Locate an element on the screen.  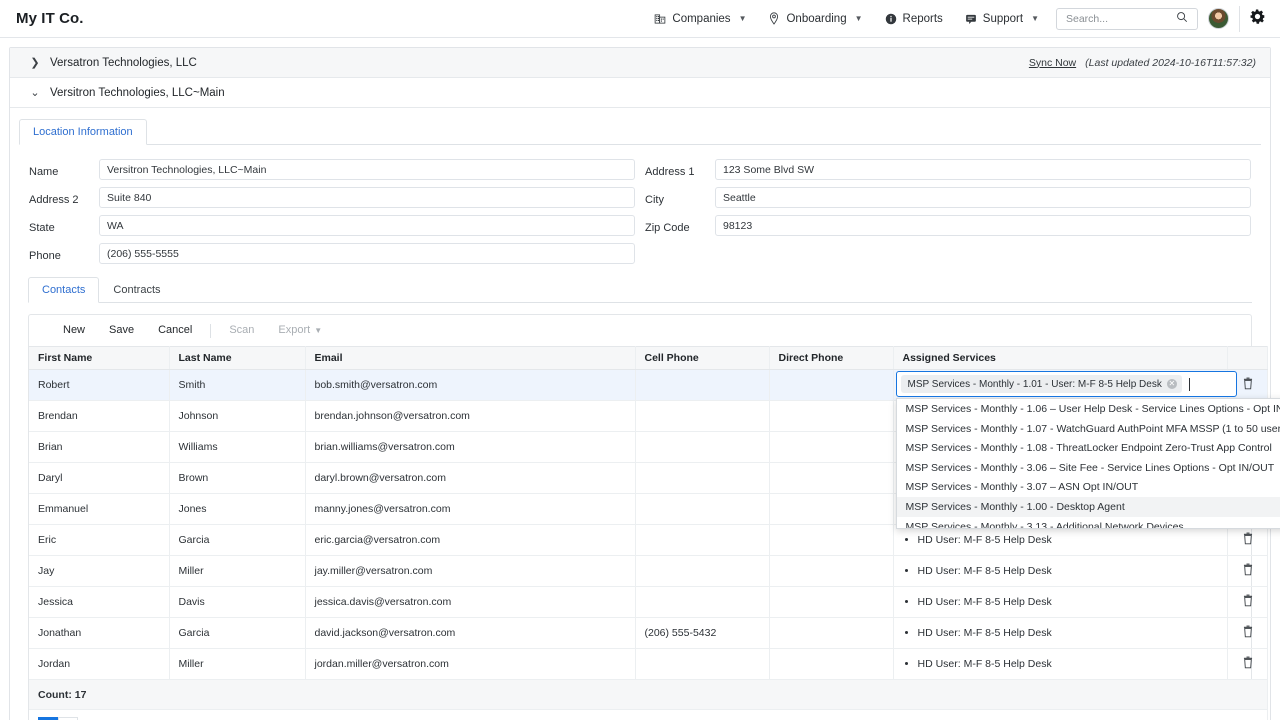
search-icon is located at coordinates (1182, 19).